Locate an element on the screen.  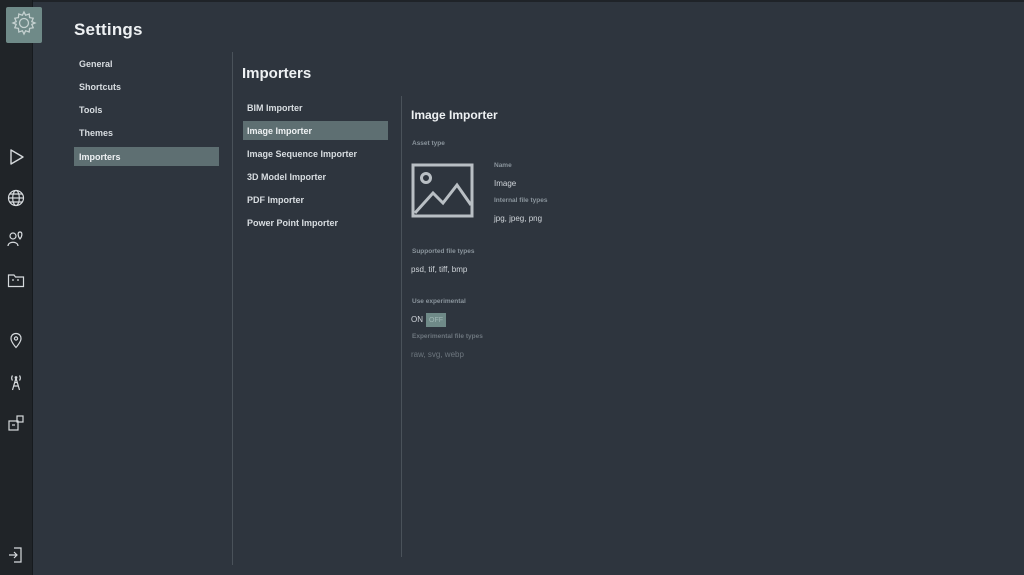
use-experimental-label: Use experimental is located at coordinates (439, 301).